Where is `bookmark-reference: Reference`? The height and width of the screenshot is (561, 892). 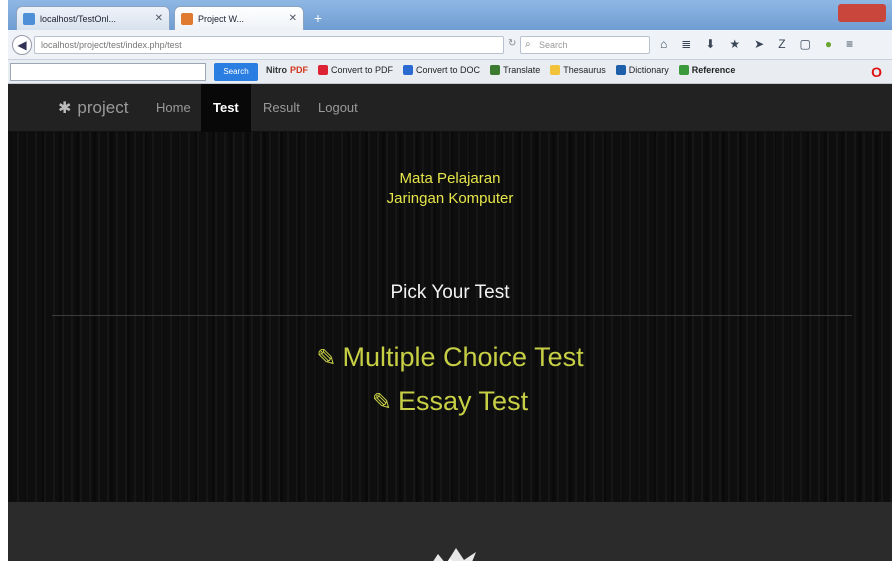 bookmark-reference: Reference is located at coordinates (707, 70).